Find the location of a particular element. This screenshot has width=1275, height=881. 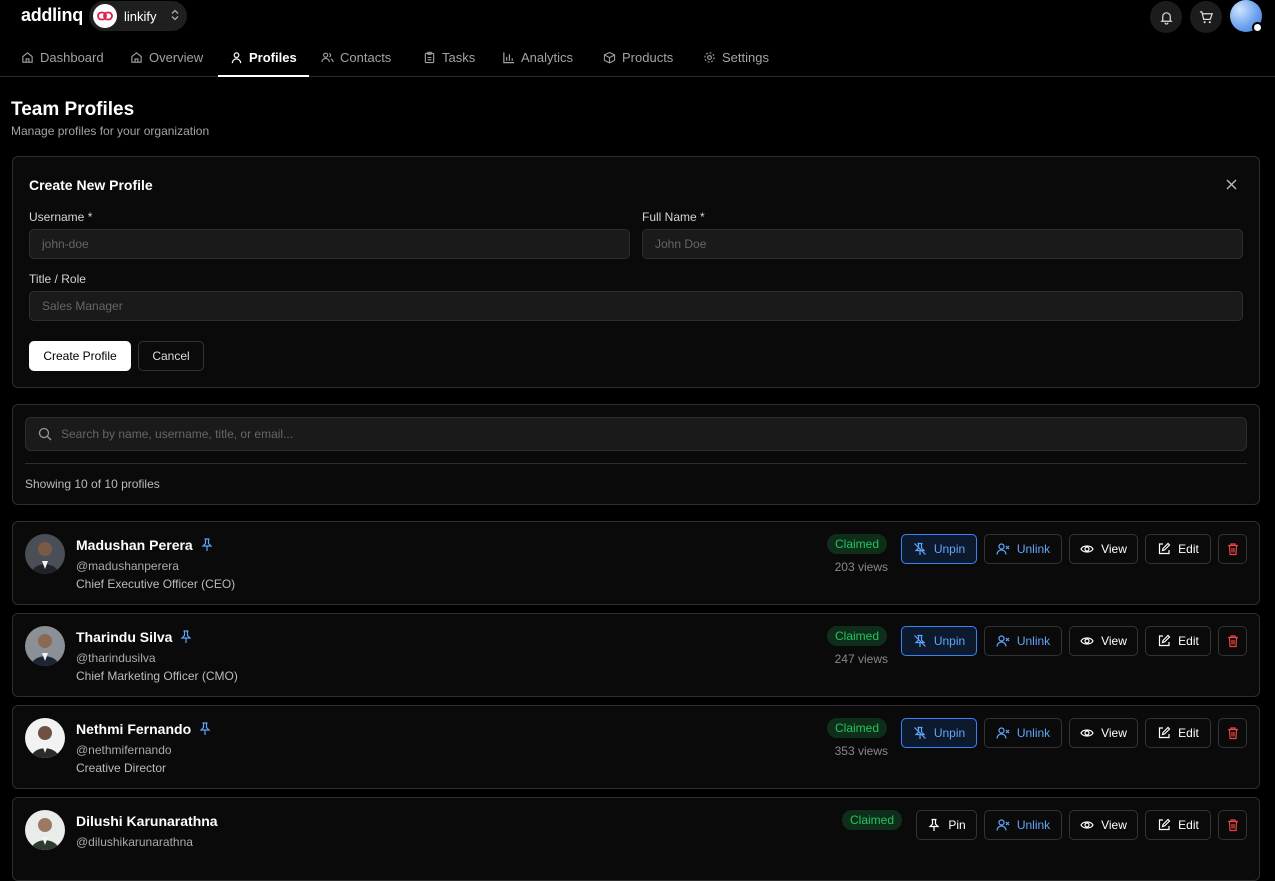

tab-settings: Settings is located at coordinates (736, 57).